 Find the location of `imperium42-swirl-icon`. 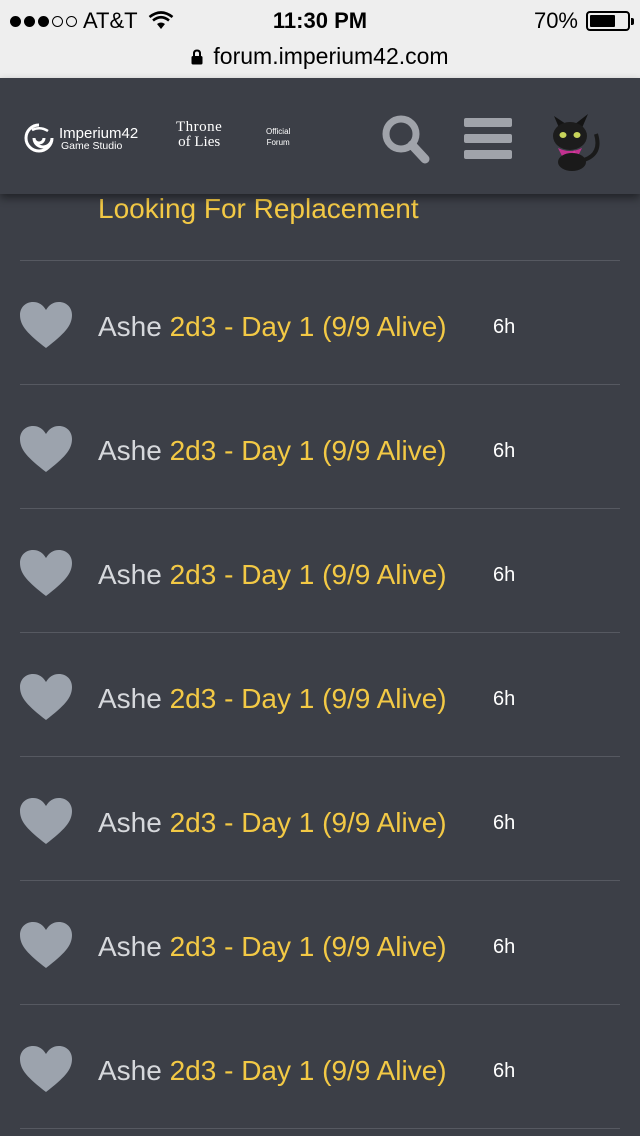

imperium42-swirl-icon is located at coordinates (39, 138).